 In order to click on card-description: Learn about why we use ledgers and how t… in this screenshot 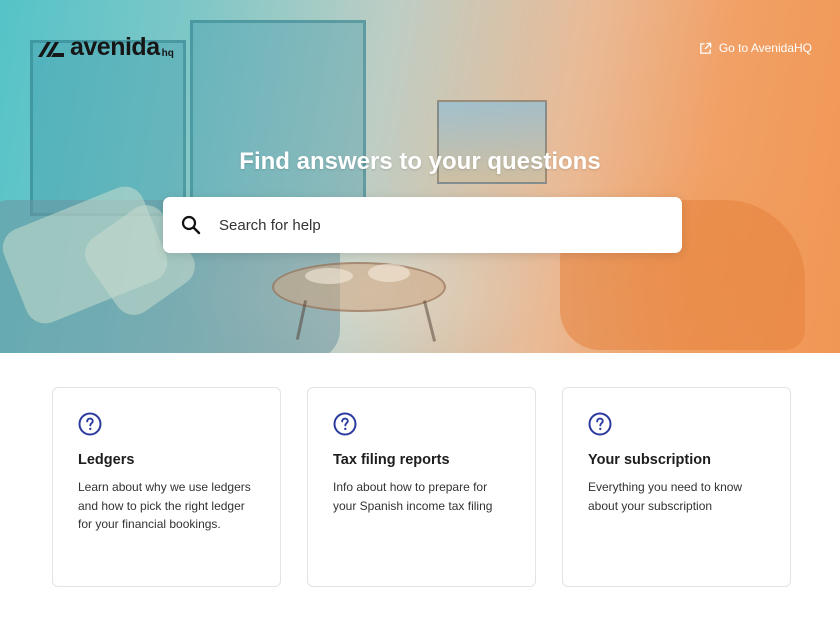, I will do `click(164, 505)`.